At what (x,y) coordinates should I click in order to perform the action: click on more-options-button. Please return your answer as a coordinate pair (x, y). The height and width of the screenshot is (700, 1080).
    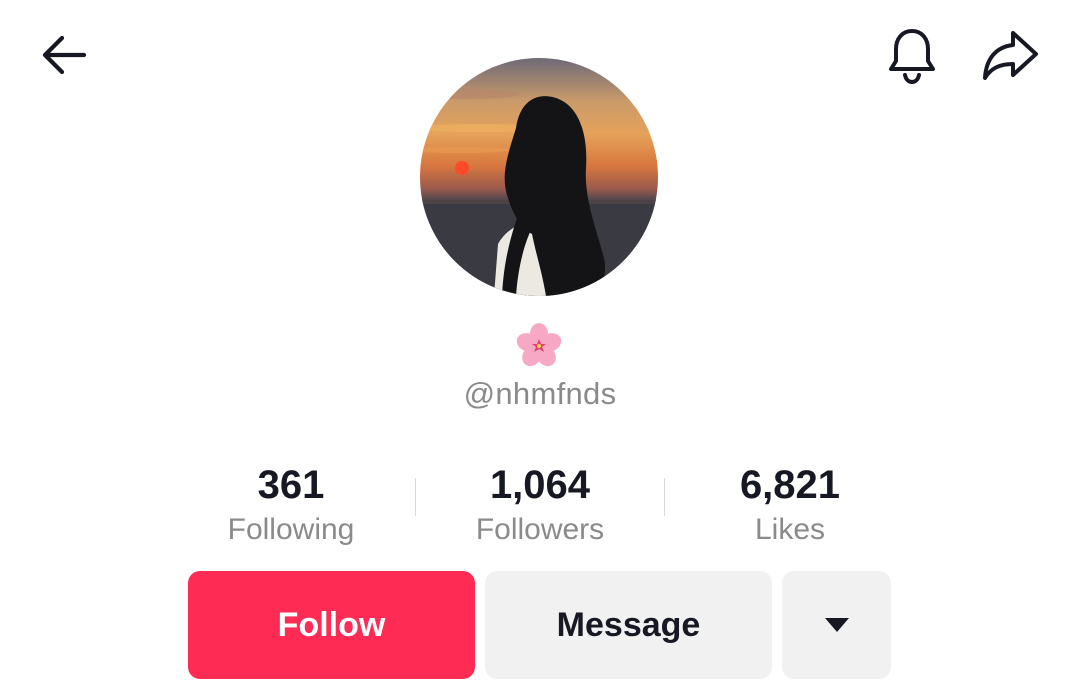
    Looking at the image, I should click on (836, 625).